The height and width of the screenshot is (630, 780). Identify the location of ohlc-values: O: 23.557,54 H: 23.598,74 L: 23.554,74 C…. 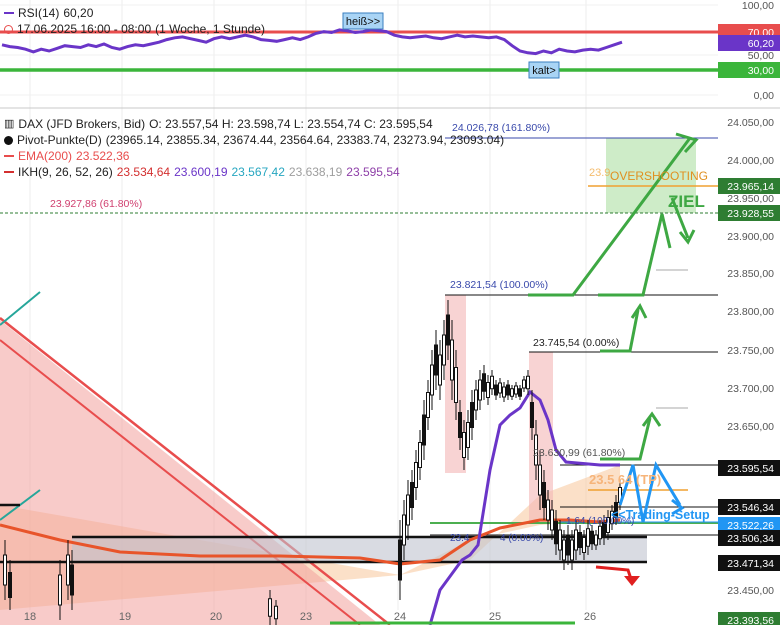
(291, 124).